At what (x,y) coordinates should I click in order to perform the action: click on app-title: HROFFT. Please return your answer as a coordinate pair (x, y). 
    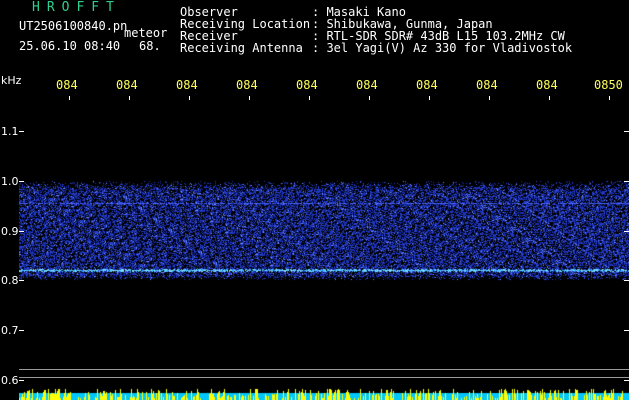
    Looking at the image, I should click on (76, 7).